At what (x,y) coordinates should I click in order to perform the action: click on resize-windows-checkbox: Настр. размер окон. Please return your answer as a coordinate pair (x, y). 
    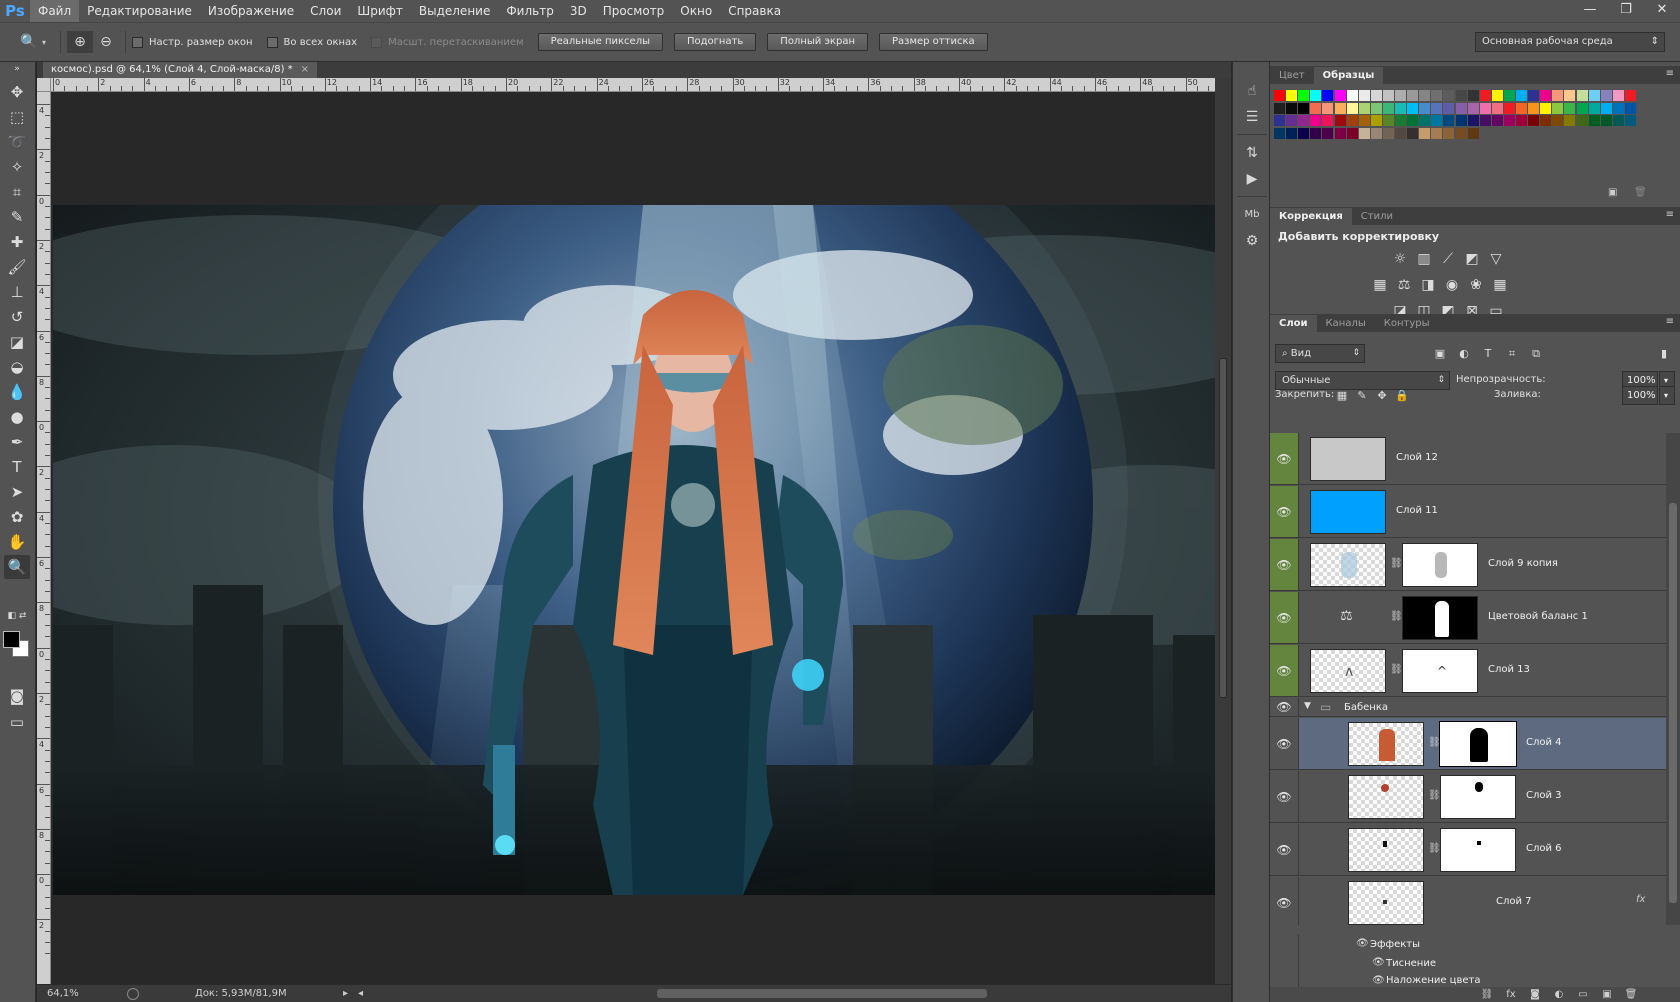
    Looking at the image, I should click on (192, 42).